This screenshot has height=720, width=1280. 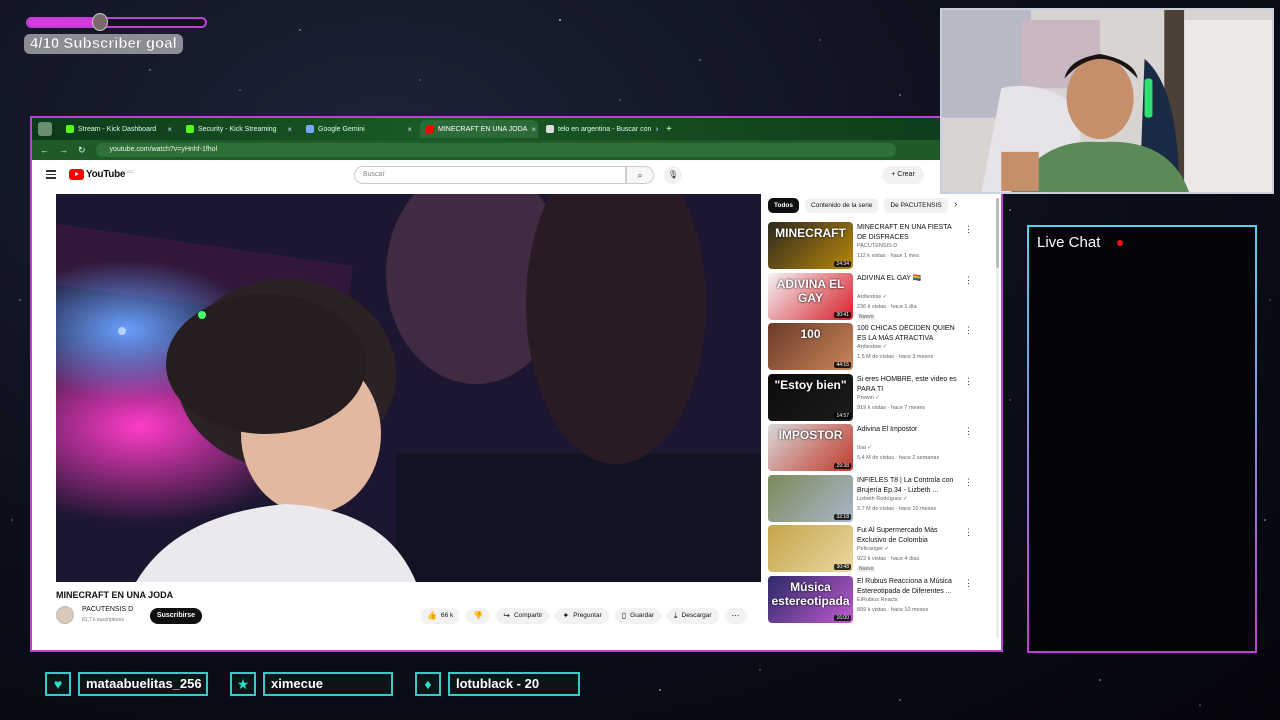 What do you see at coordinates (955, 204) in the screenshot?
I see `chevron-right-icon: ›` at bounding box center [955, 204].